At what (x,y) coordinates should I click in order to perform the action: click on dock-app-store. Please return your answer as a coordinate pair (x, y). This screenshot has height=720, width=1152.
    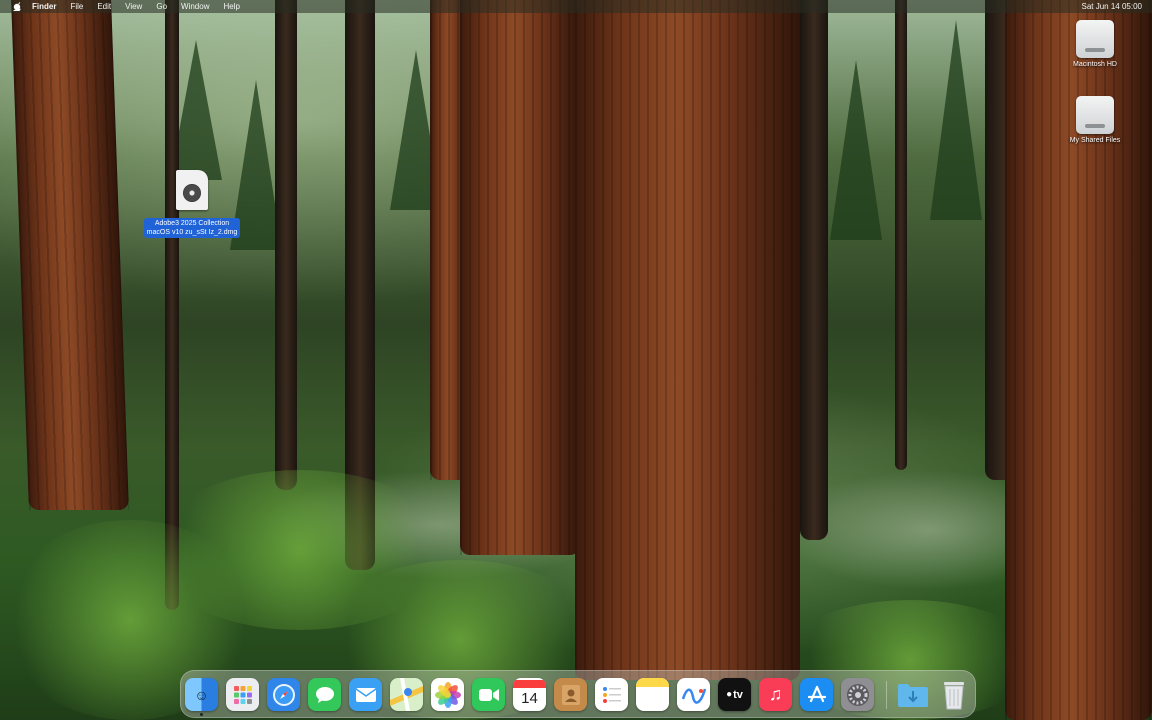
    Looking at the image, I should click on (816, 694).